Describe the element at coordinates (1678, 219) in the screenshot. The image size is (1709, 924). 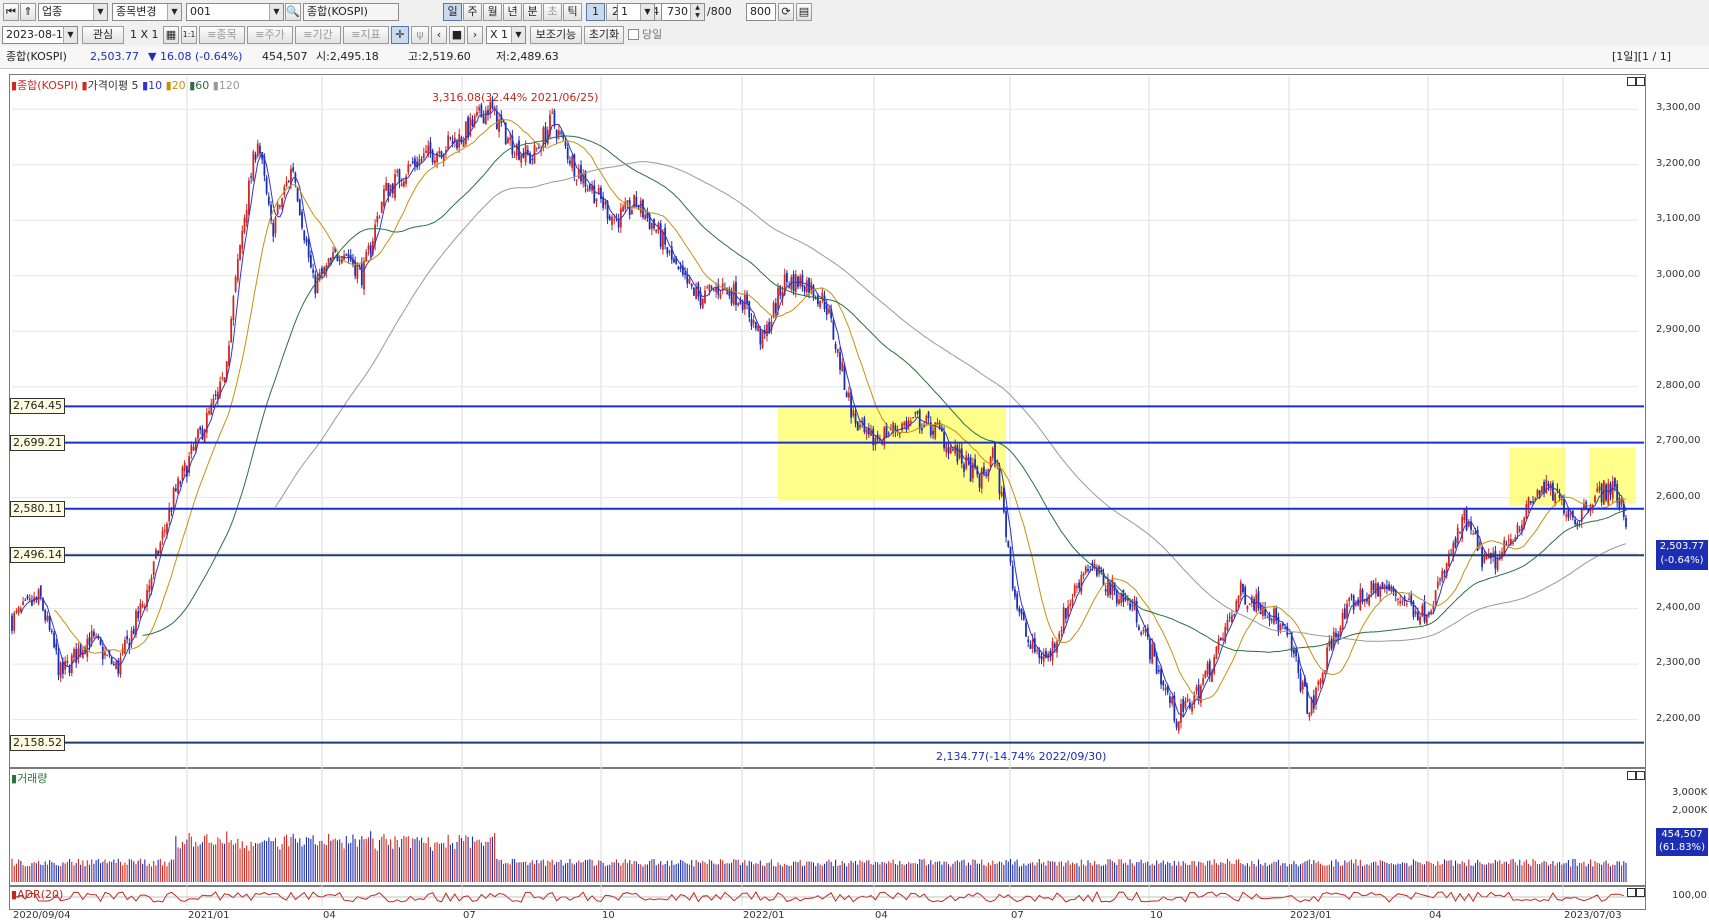
I see `price-axis-tick: 3,100,00` at that location.